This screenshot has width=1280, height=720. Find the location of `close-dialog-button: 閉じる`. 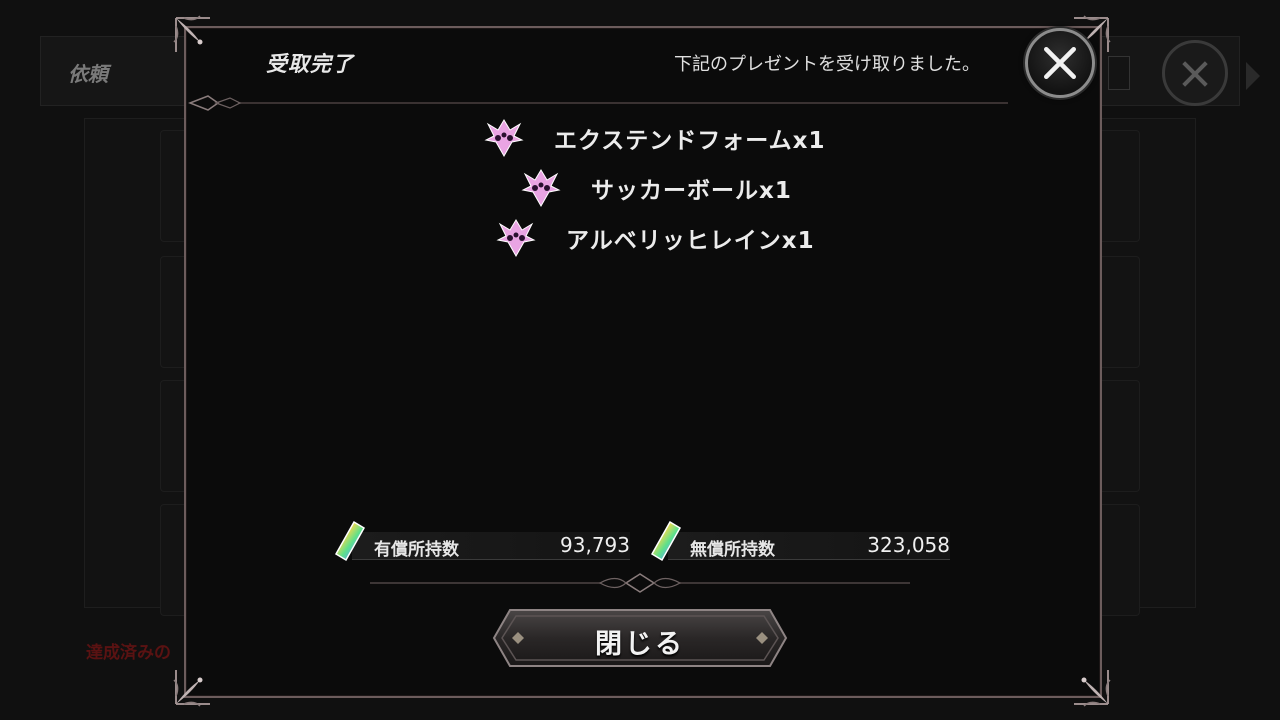

close-dialog-button: 閉じる is located at coordinates (640, 638).